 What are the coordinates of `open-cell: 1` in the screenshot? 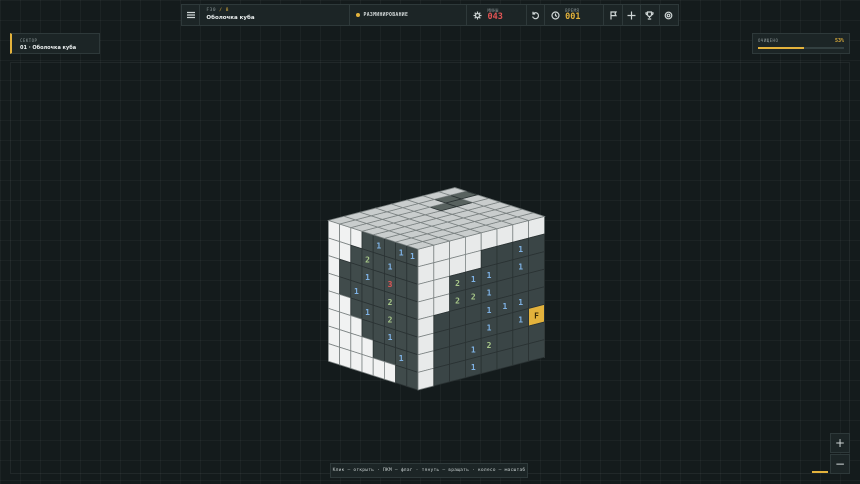 It's located at (473, 367).